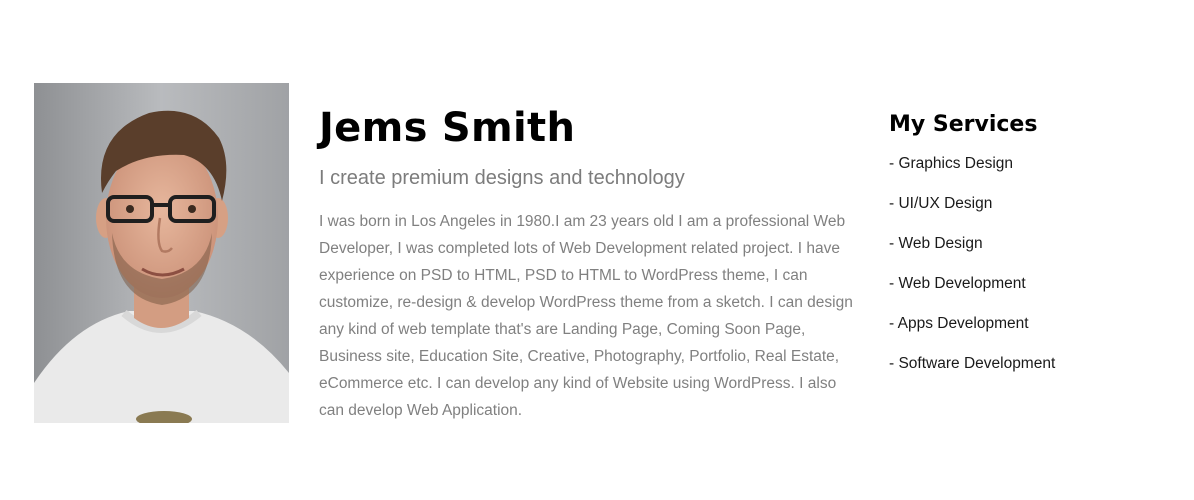 The image size is (1194, 500). Describe the element at coordinates (957, 283) in the screenshot. I see `service-item-web-development: - Web Development` at that location.